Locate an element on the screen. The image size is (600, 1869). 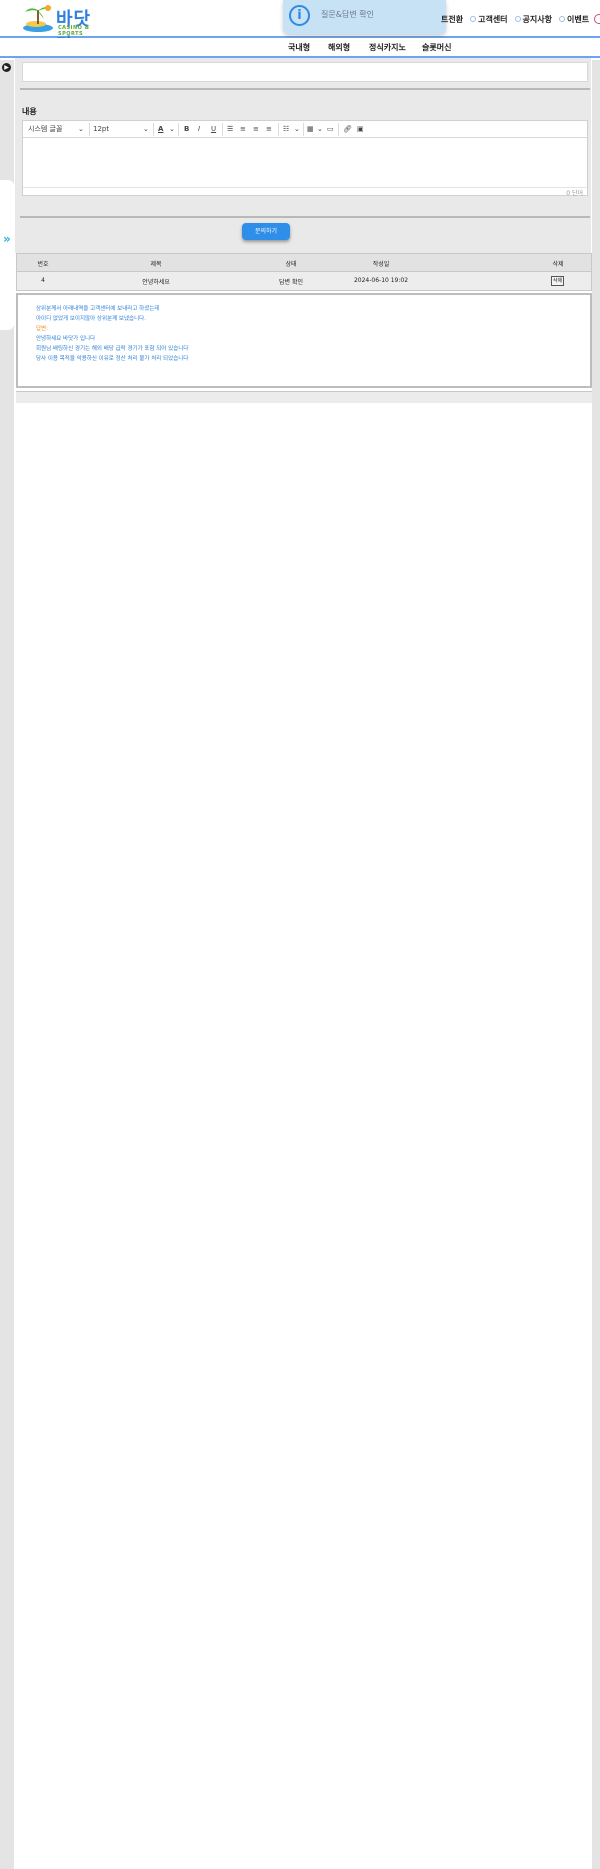
nav-overseas: 해외형 is located at coordinates (339, 47).